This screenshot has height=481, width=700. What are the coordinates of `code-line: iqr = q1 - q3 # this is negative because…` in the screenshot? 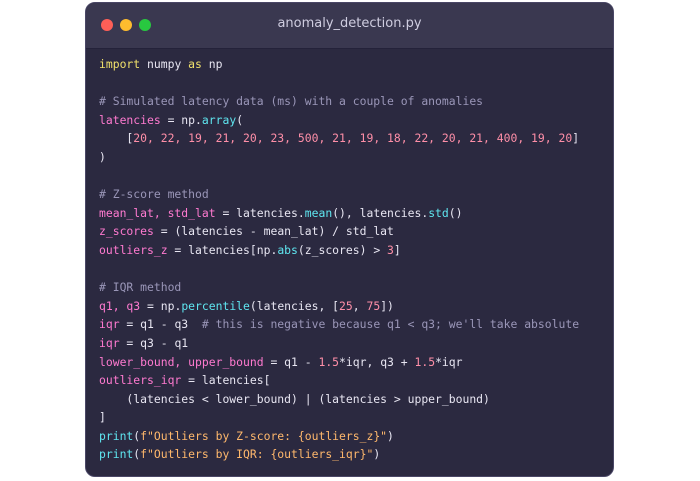 It's located at (353, 324).